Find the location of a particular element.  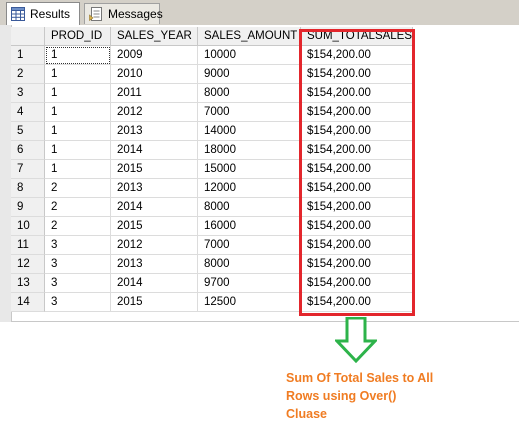

cell-sales-year: 2009 is located at coordinates (154, 55).